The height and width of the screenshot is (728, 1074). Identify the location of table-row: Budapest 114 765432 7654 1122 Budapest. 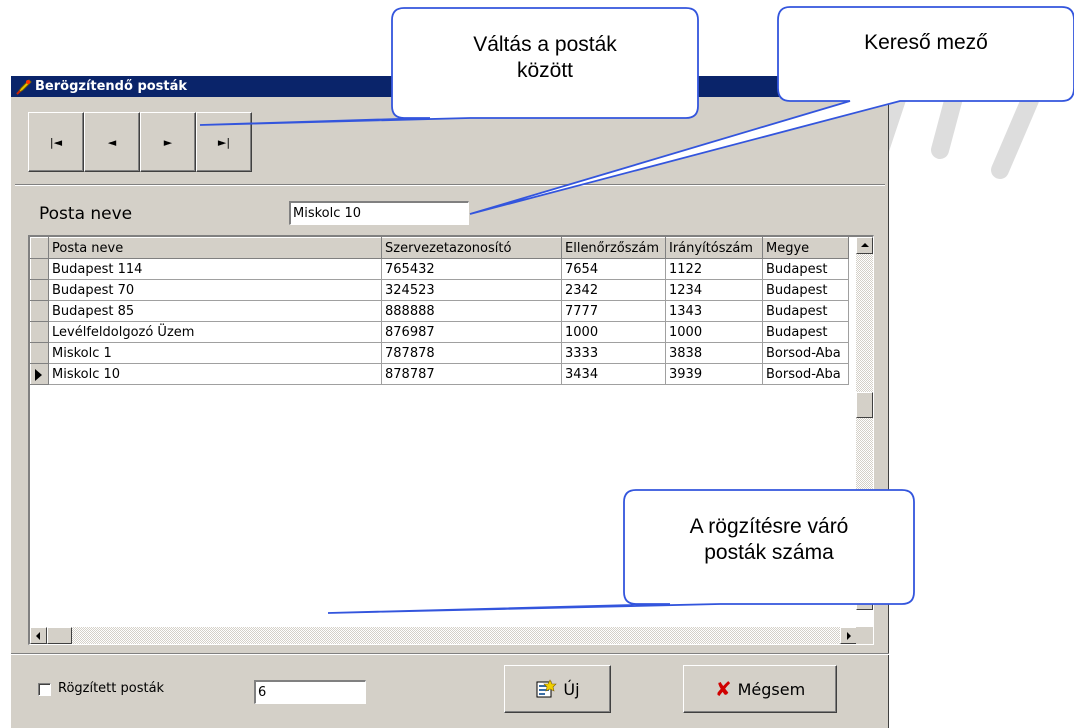
(439, 269).